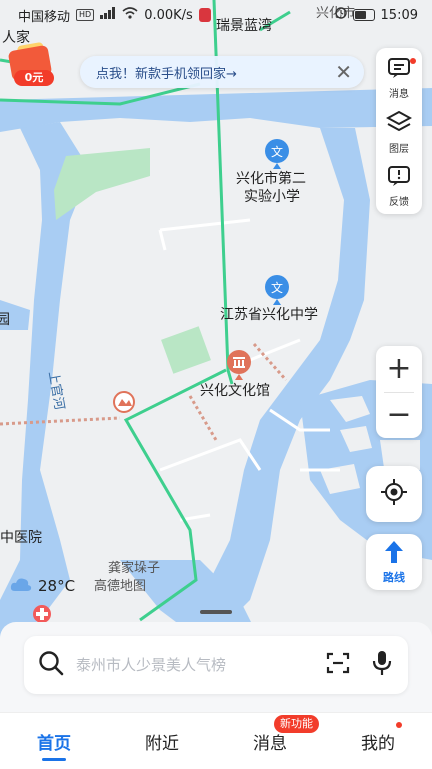  What do you see at coordinates (108, 15) in the screenshot?
I see `signal-icon` at bounding box center [108, 15].